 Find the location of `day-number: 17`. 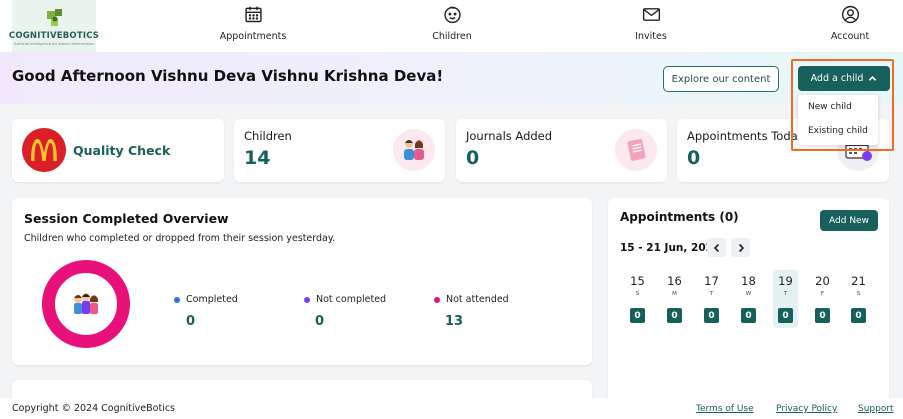

day-number: 17 is located at coordinates (711, 281).